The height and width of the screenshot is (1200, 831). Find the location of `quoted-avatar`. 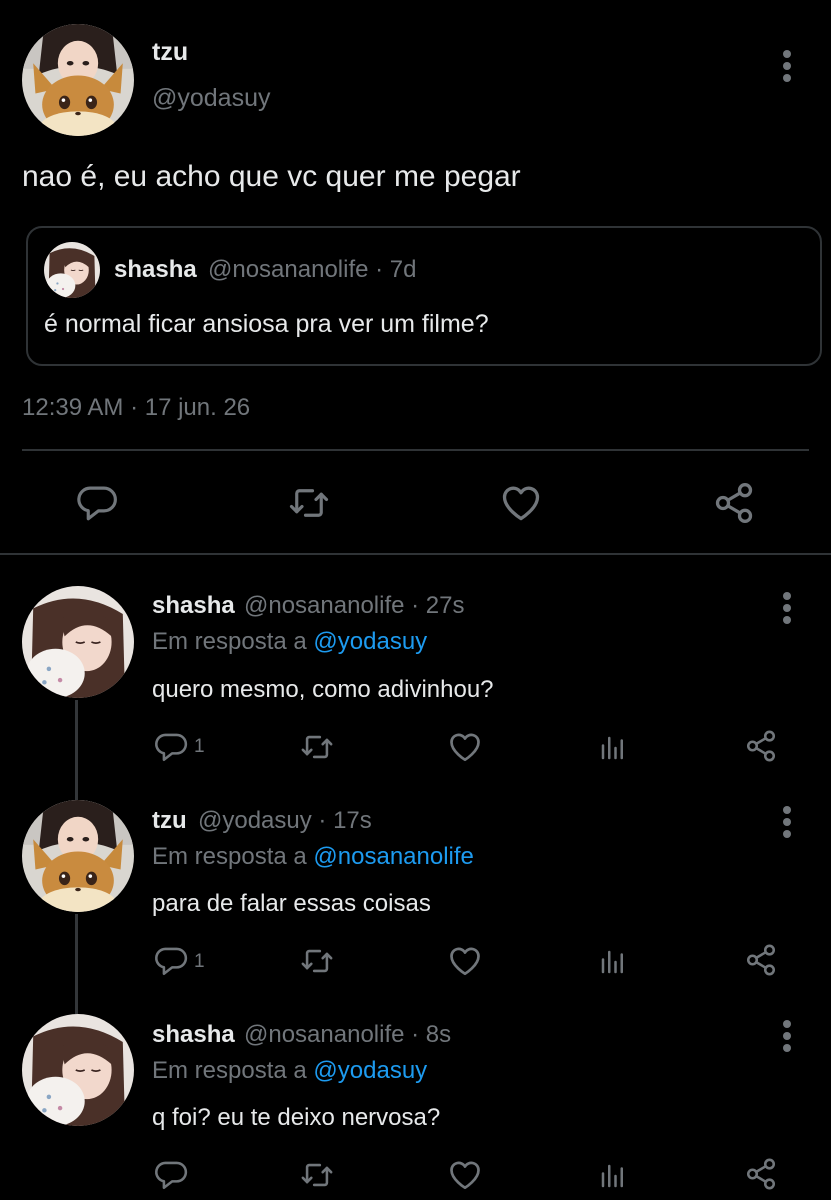

quoted-avatar is located at coordinates (72, 270).